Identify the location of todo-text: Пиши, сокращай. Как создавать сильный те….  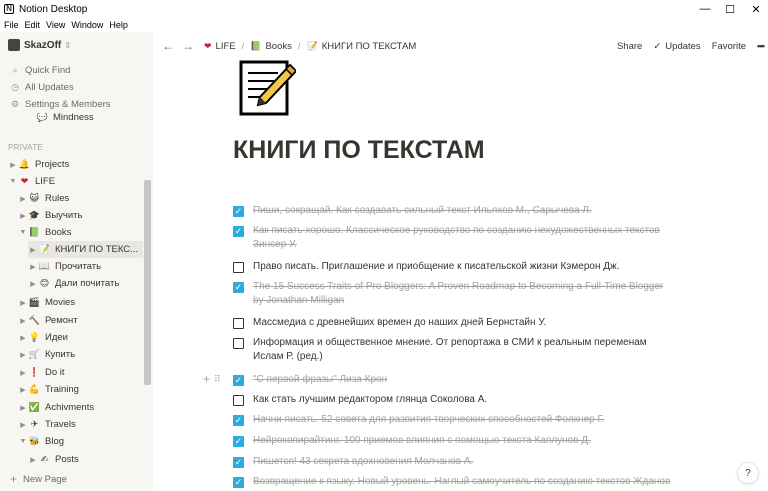
(422, 211).